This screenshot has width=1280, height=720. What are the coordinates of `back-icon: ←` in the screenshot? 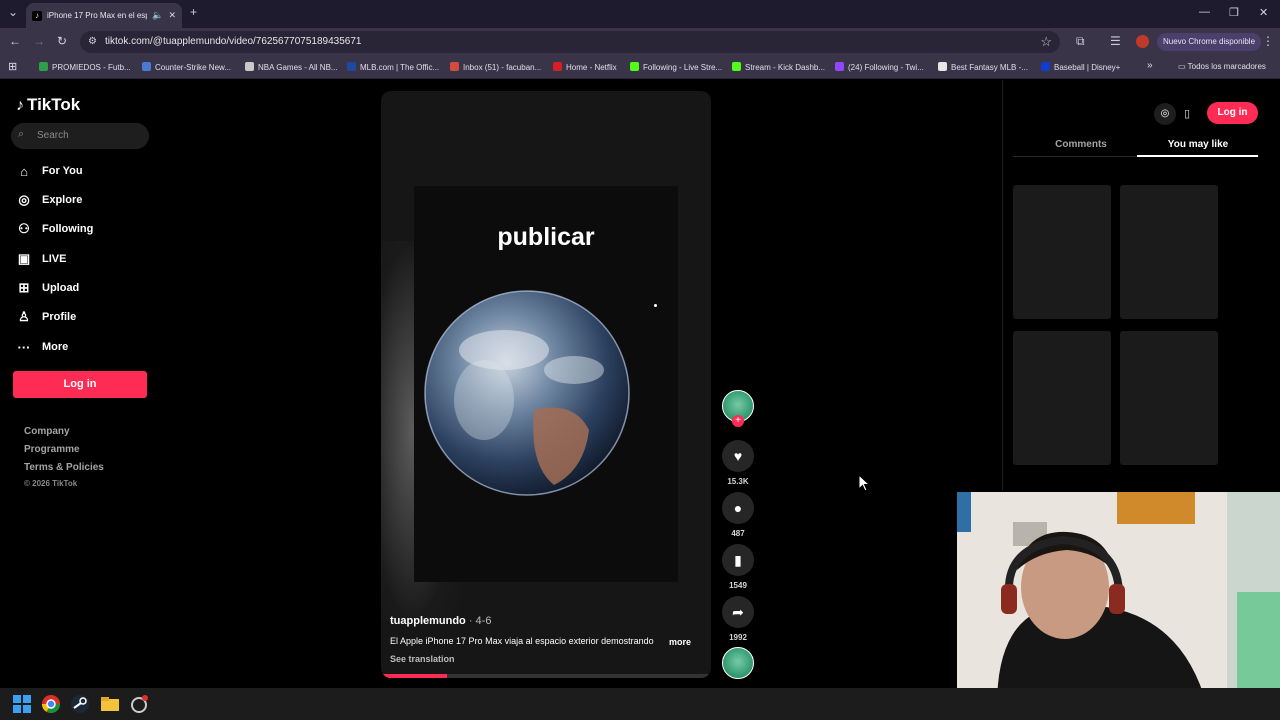 It's located at (15, 41).